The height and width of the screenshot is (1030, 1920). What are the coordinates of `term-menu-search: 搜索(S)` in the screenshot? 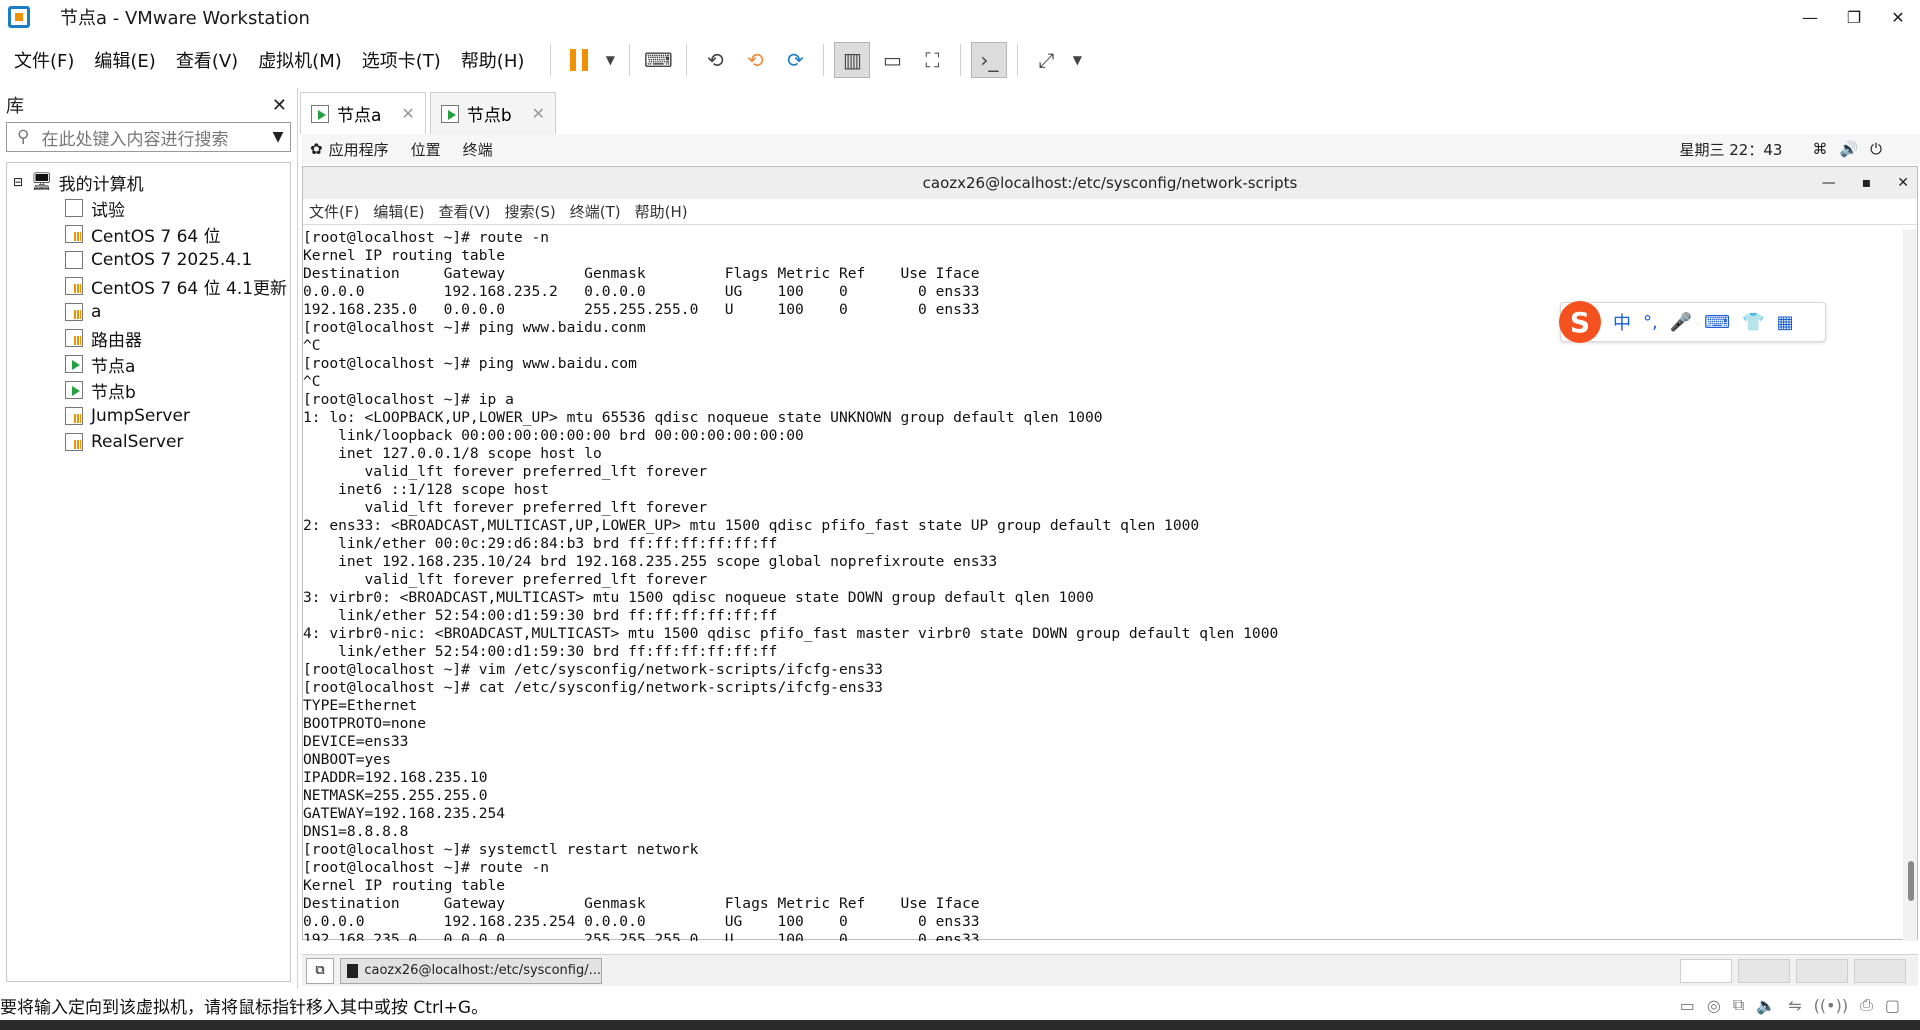 It's located at (530, 211).